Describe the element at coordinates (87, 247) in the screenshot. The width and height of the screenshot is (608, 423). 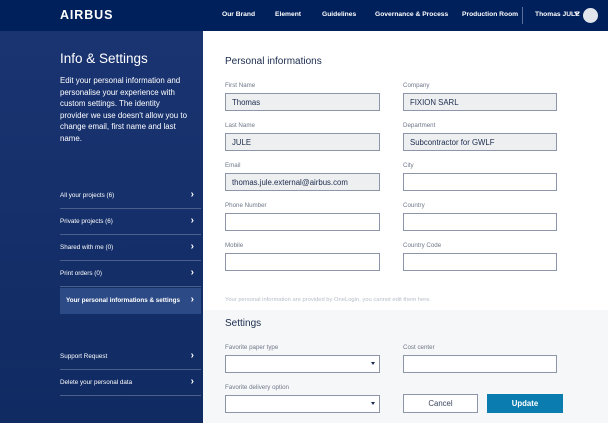
I see `sidebar-item-label: Shared with me (0)` at that location.